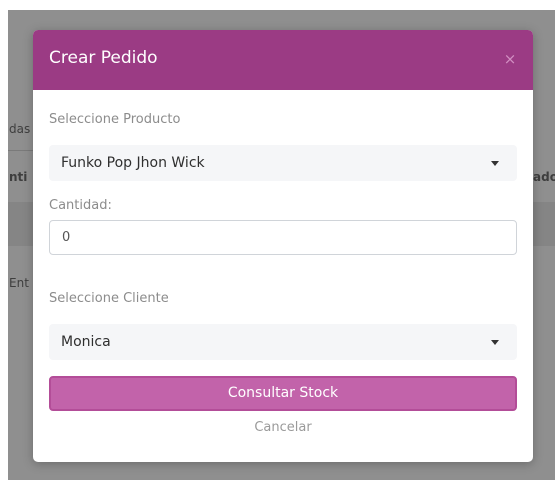 This screenshot has width=555, height=480. I want to click on modal-title: Crear Pedido, so click(103, 58).